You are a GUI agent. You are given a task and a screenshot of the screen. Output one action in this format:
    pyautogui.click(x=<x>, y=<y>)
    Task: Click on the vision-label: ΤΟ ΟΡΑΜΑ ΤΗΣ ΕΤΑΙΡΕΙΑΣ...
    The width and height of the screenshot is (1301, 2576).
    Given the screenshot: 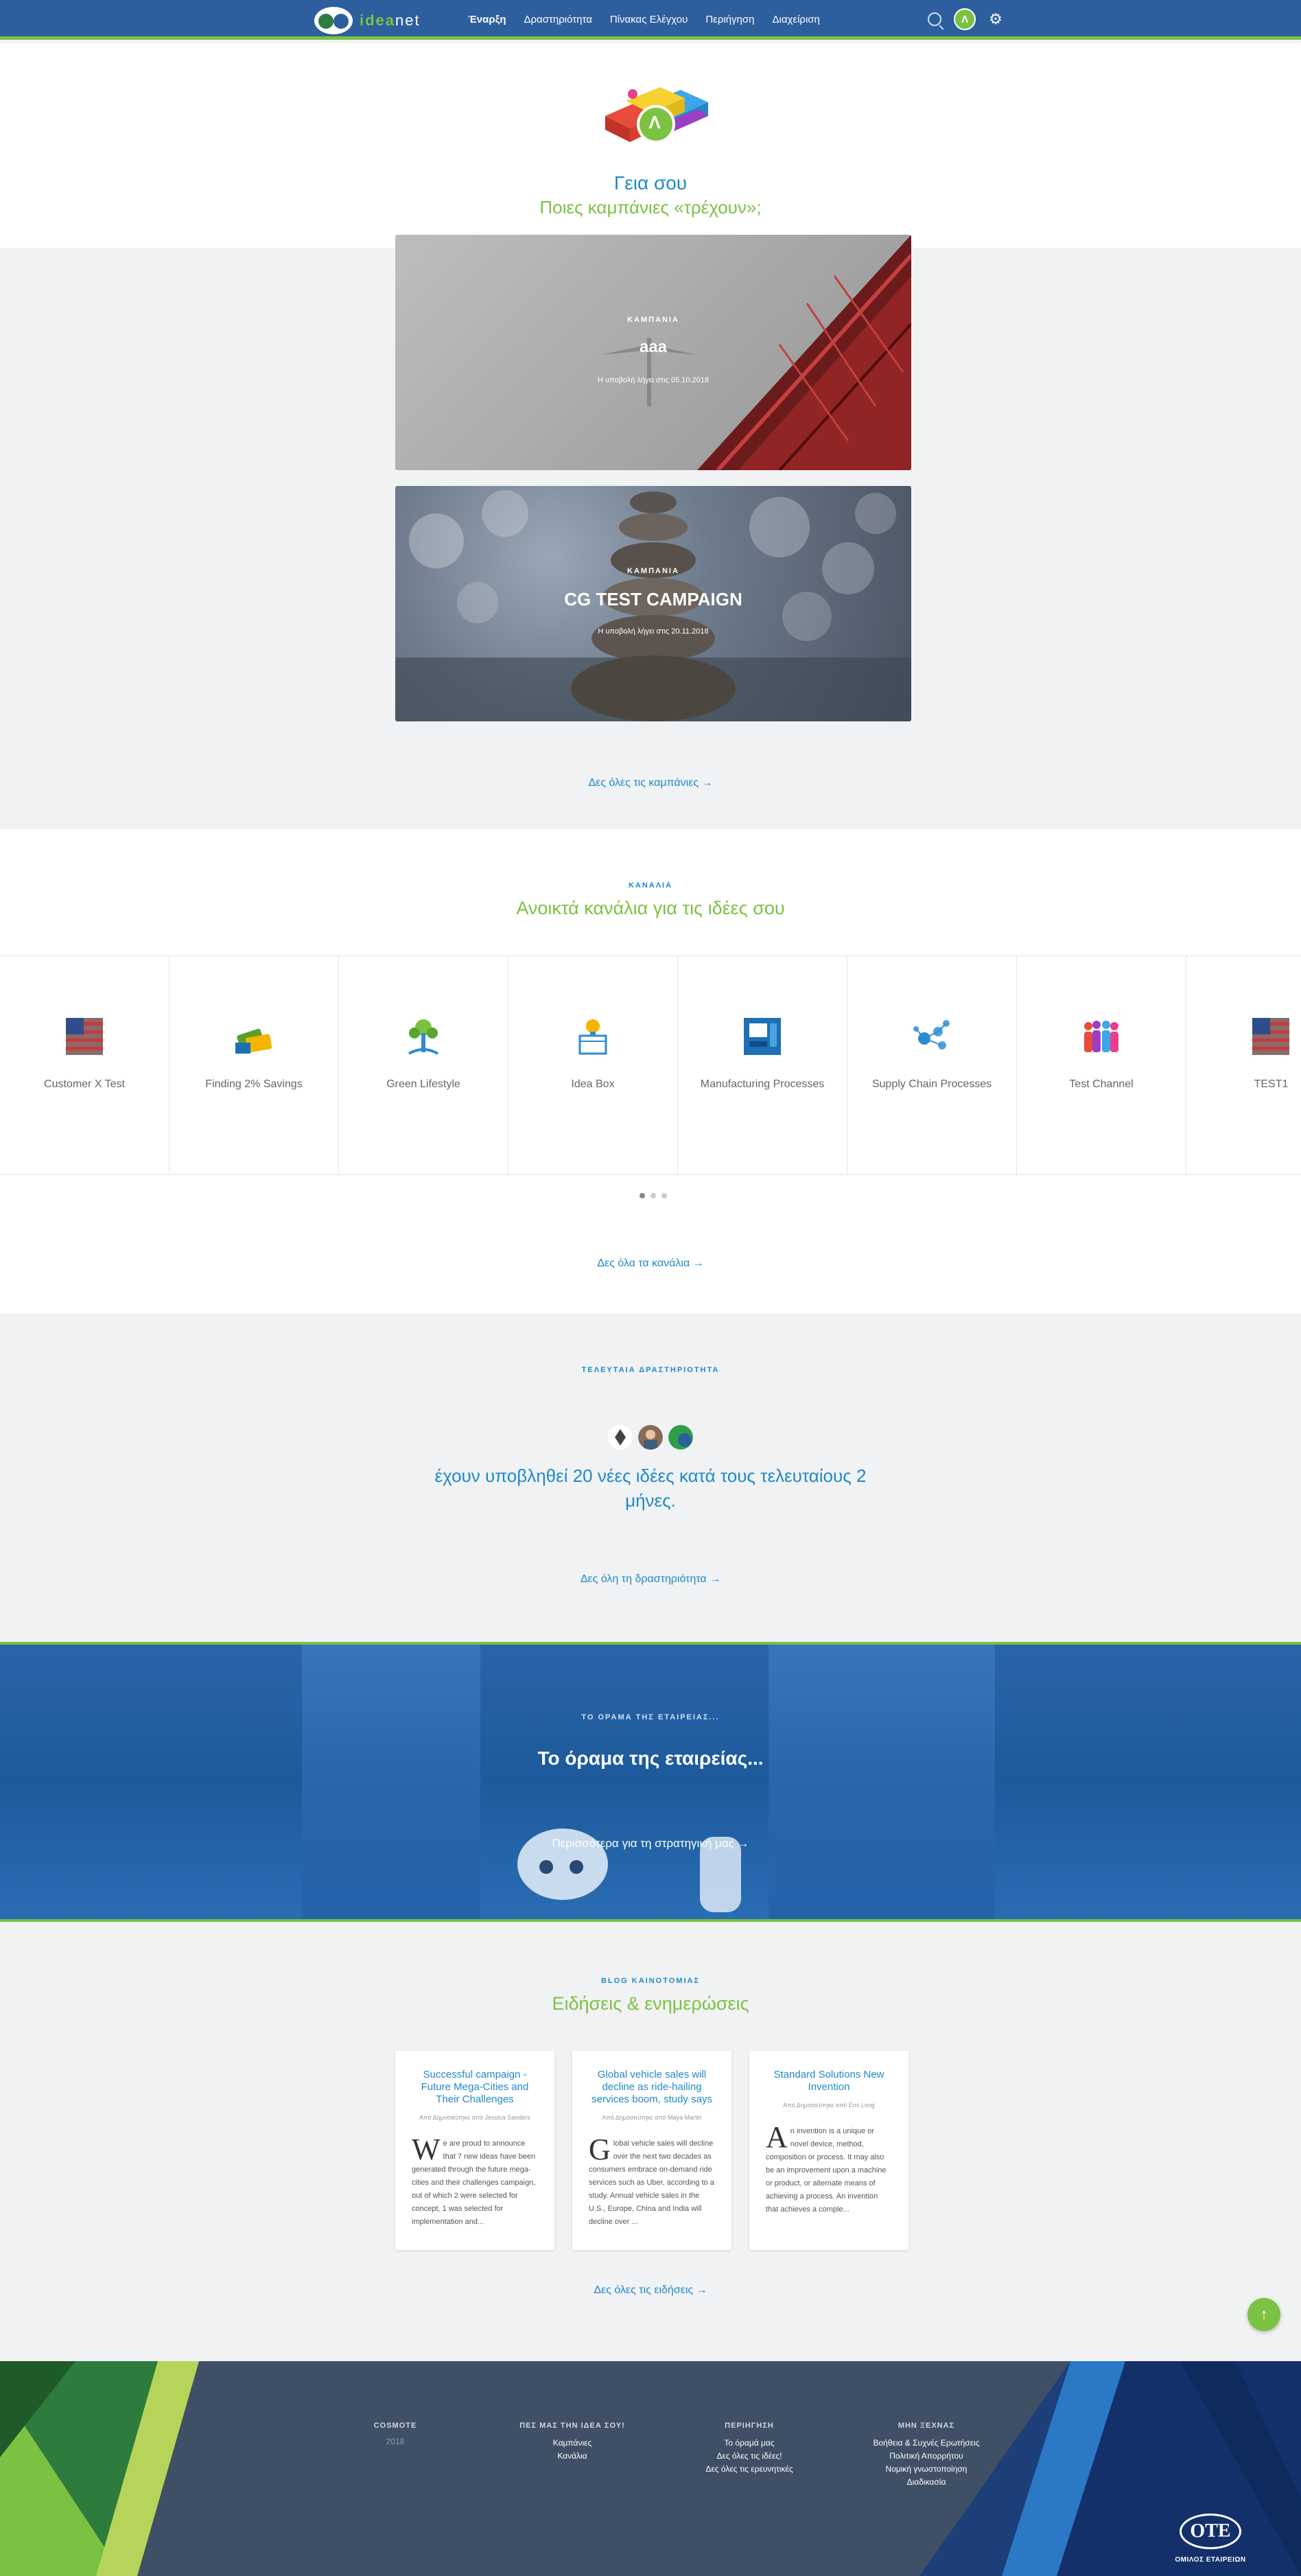 What is the action you would take?
    pyautogui.click(x=650, y=1717)
    